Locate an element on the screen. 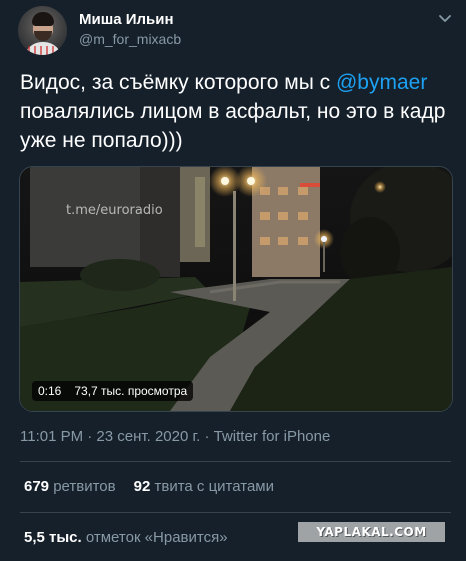 This screenshot has height=561, width=466. likes-label: отметок «Нравится» is located at coordinates (156, 537).